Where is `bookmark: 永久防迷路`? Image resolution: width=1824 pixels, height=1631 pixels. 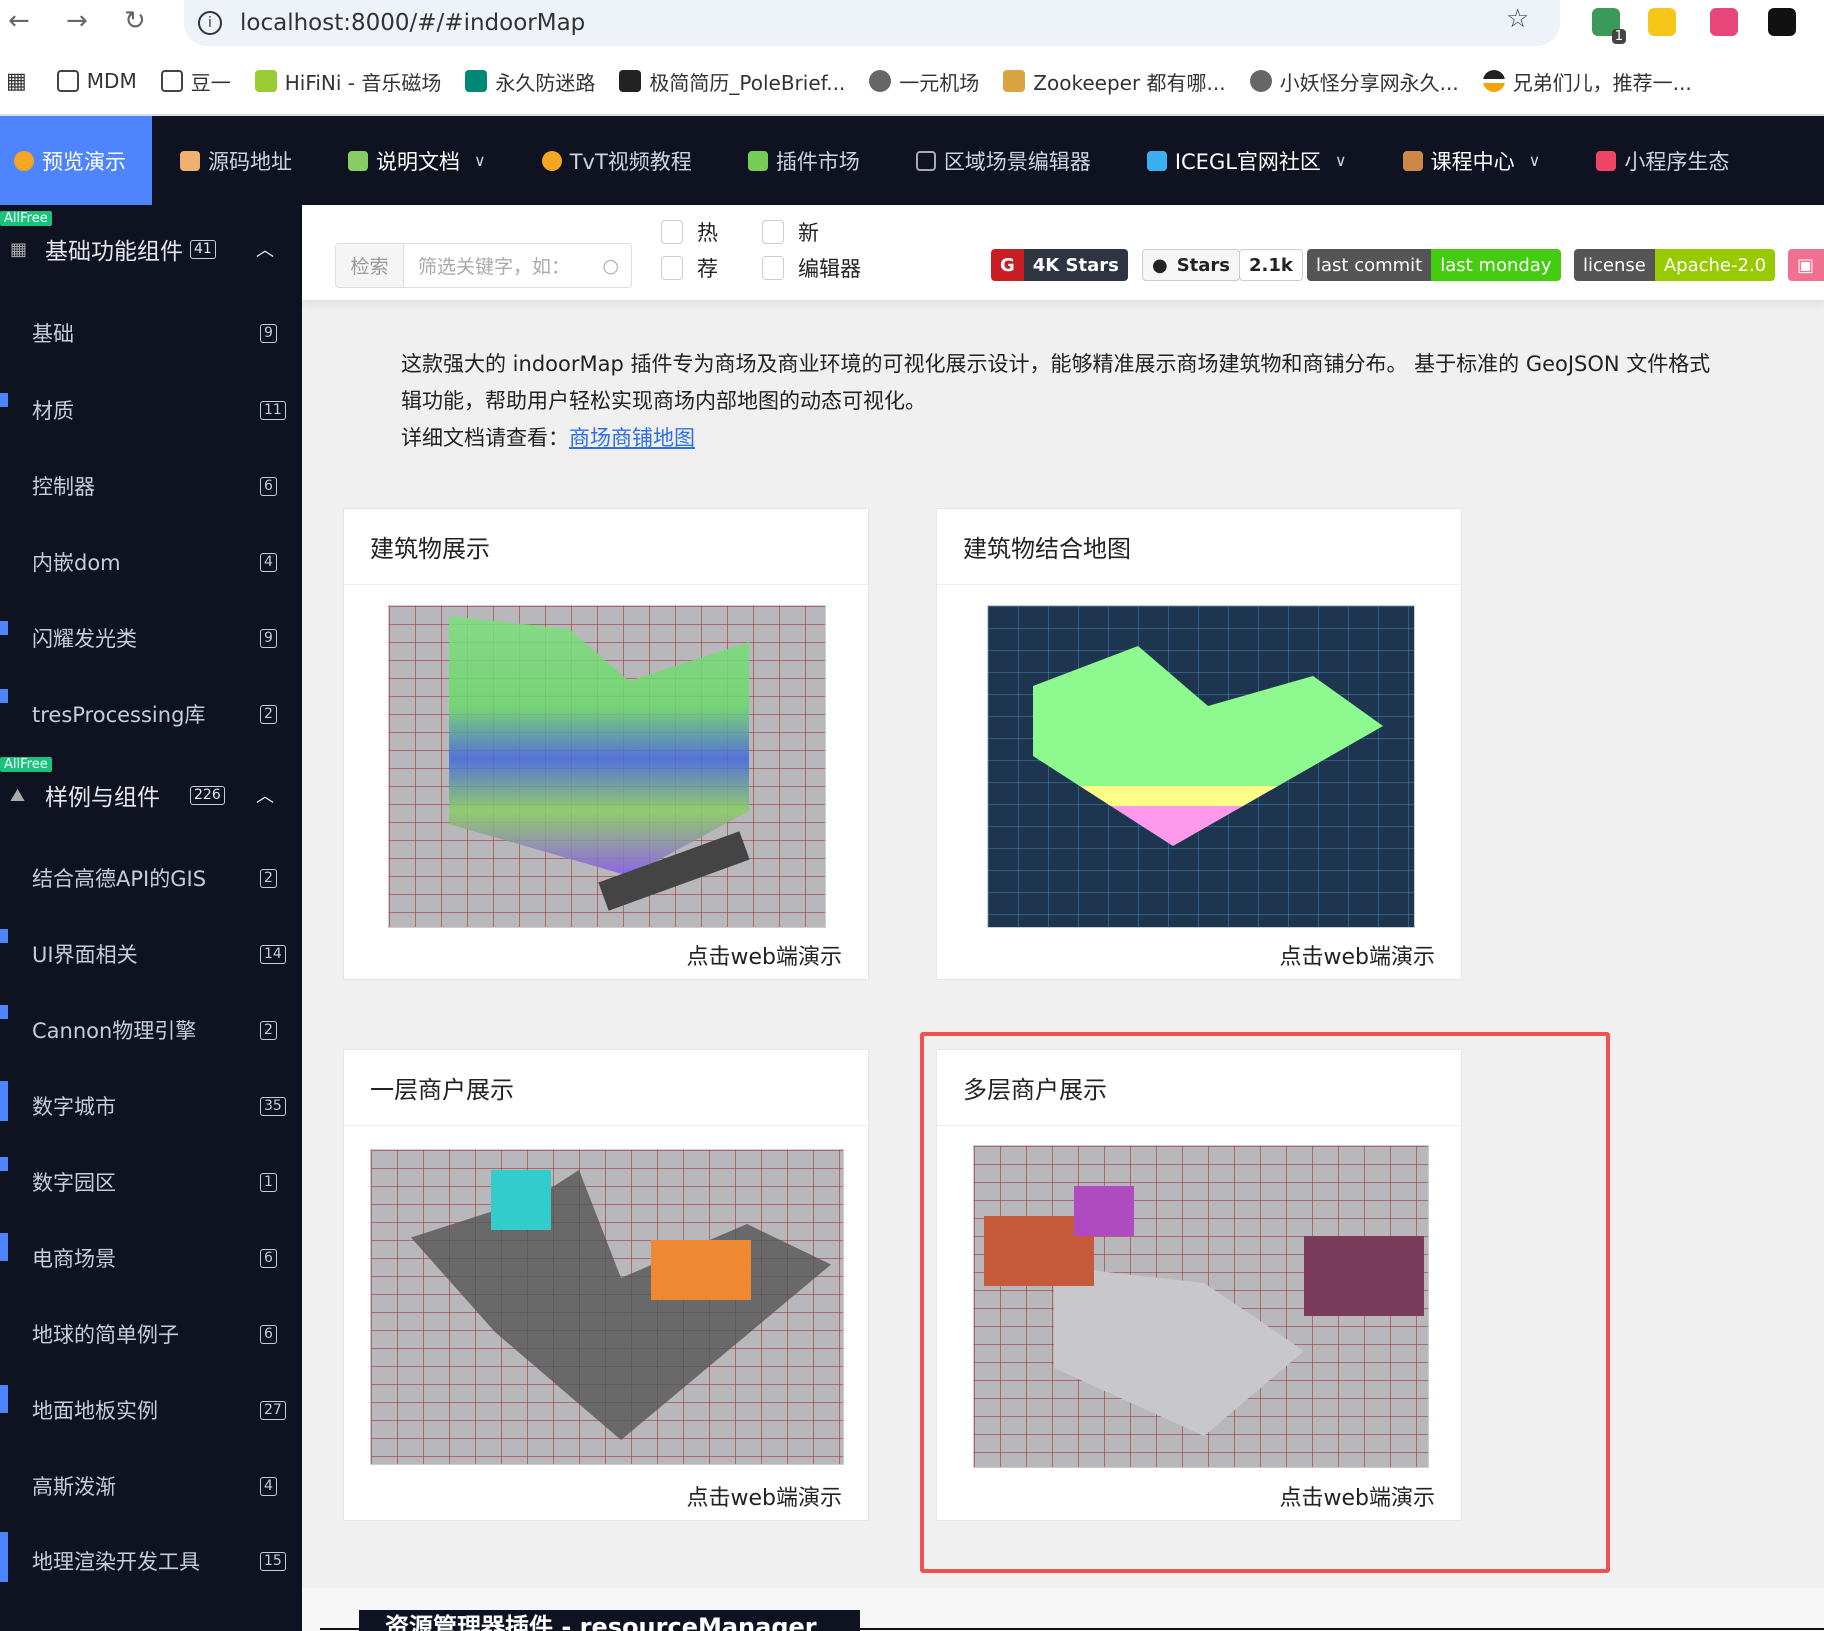
bookmark: 永久防迷路 is located at coordinates (530, 81).